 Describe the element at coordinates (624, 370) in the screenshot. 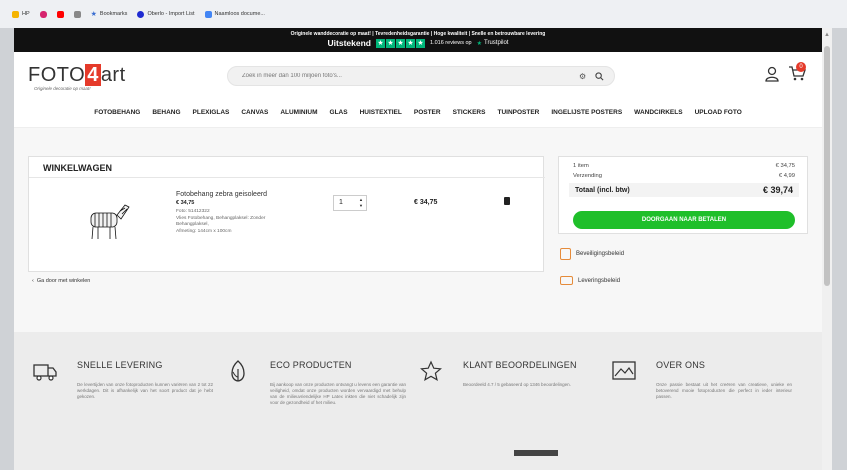

I see `image-icon` at that location.